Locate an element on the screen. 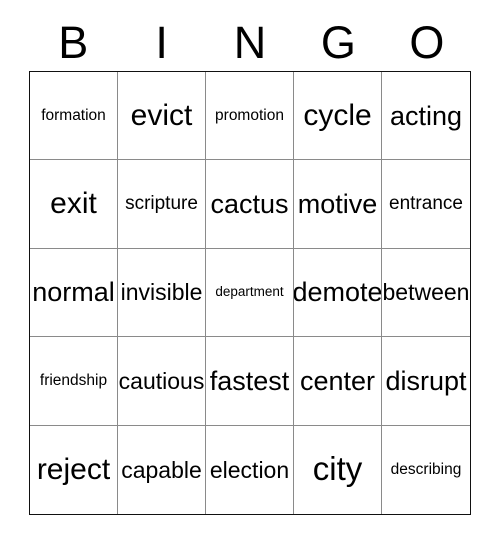  bingo-cell-label: fastest is located at coordinates (249, 380).